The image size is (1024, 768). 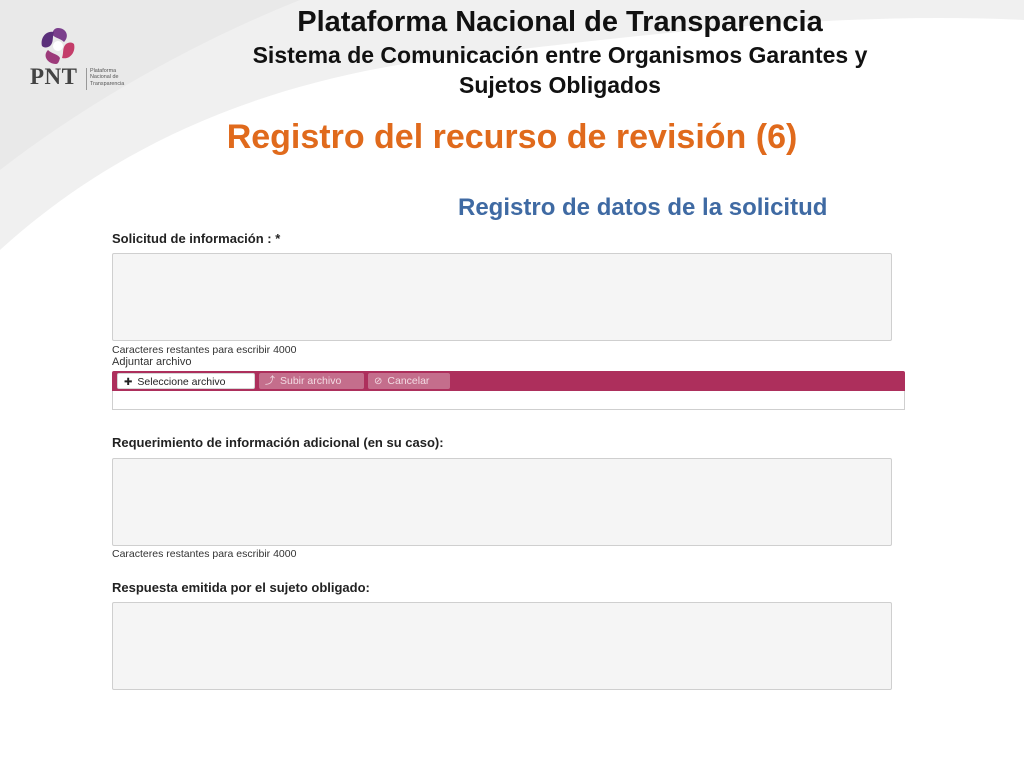 I want to click on attach-file-label: Adjuntar archivo, so click(x=152, y=362).